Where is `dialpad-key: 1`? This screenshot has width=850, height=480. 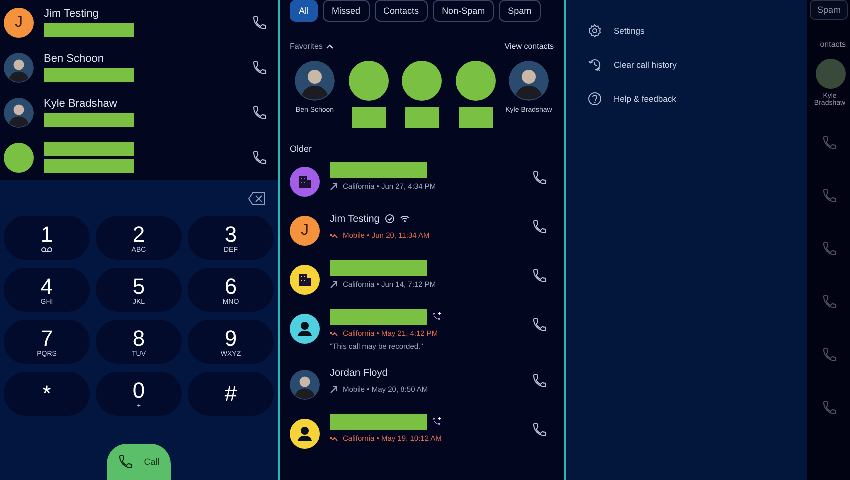 dialpad-key: 1 is located at coordinates (47, 238).